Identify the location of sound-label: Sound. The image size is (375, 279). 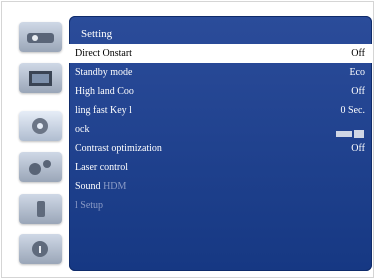
(88, 186).